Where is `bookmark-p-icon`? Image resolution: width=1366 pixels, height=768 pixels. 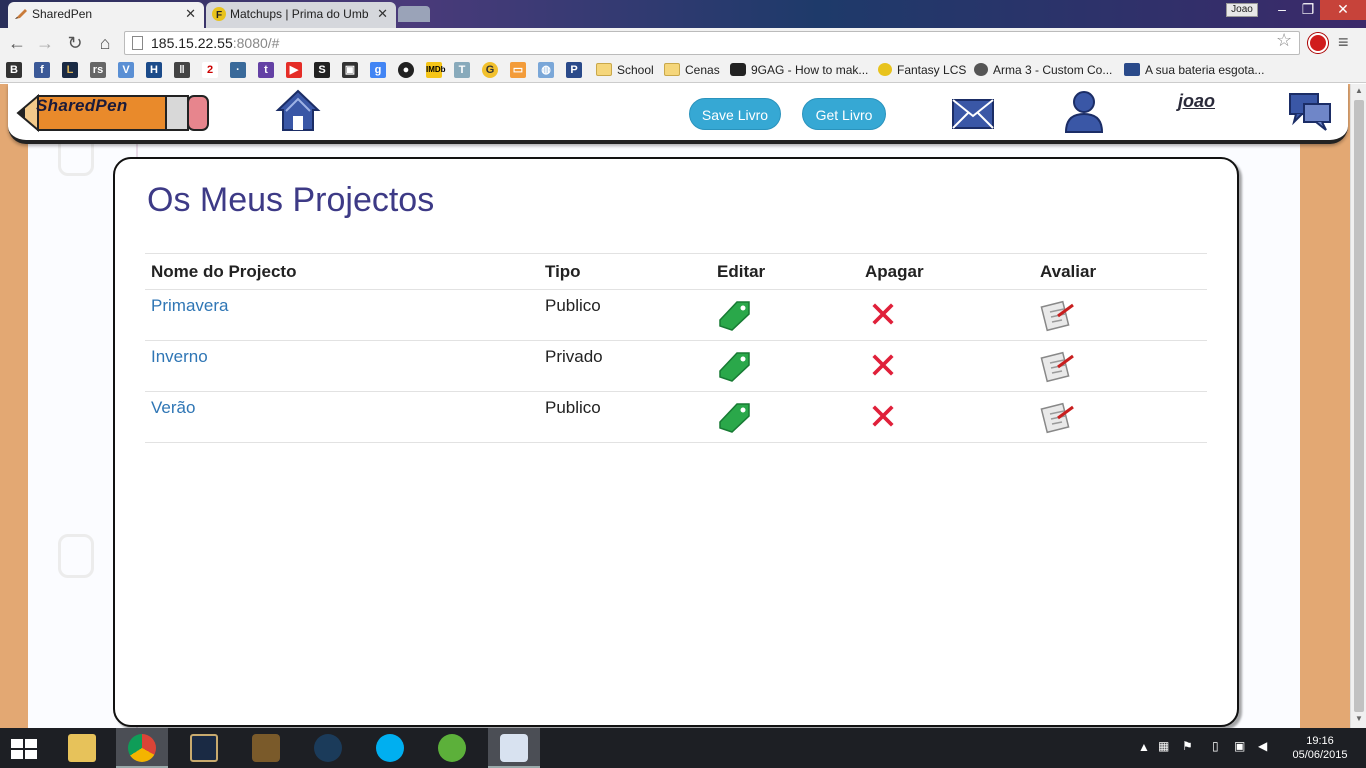
bookmark-p-icon is located at coordinates (1132, 69).